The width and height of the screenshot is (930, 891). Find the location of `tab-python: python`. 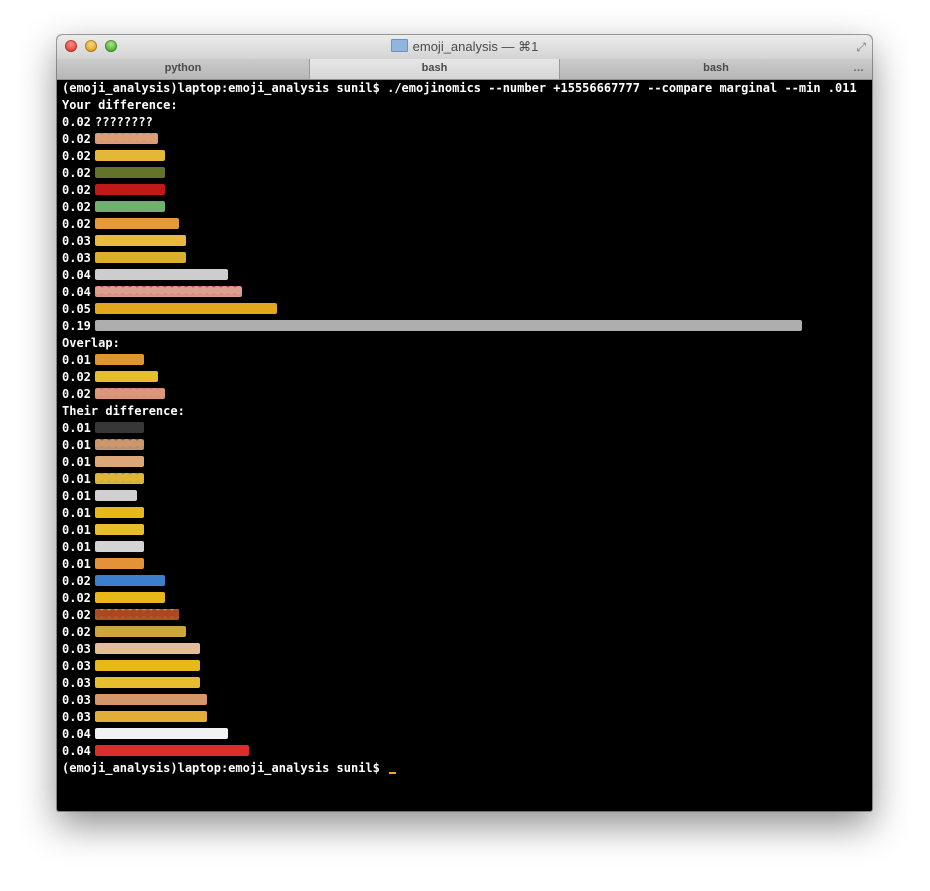

tab-python: python is located at coordinates (183, 69).